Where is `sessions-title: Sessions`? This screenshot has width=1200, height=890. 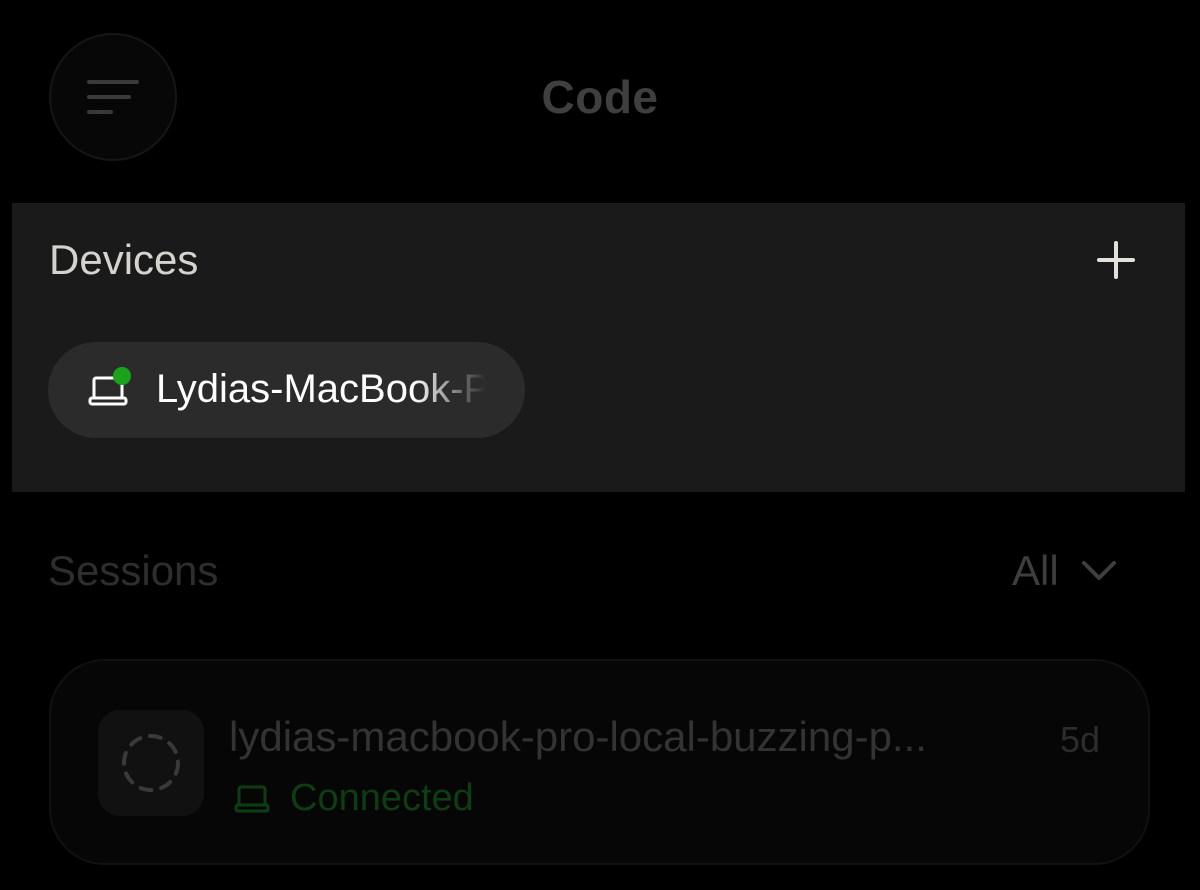 sessions-title: Sessions is located at coordinates (133, 570).